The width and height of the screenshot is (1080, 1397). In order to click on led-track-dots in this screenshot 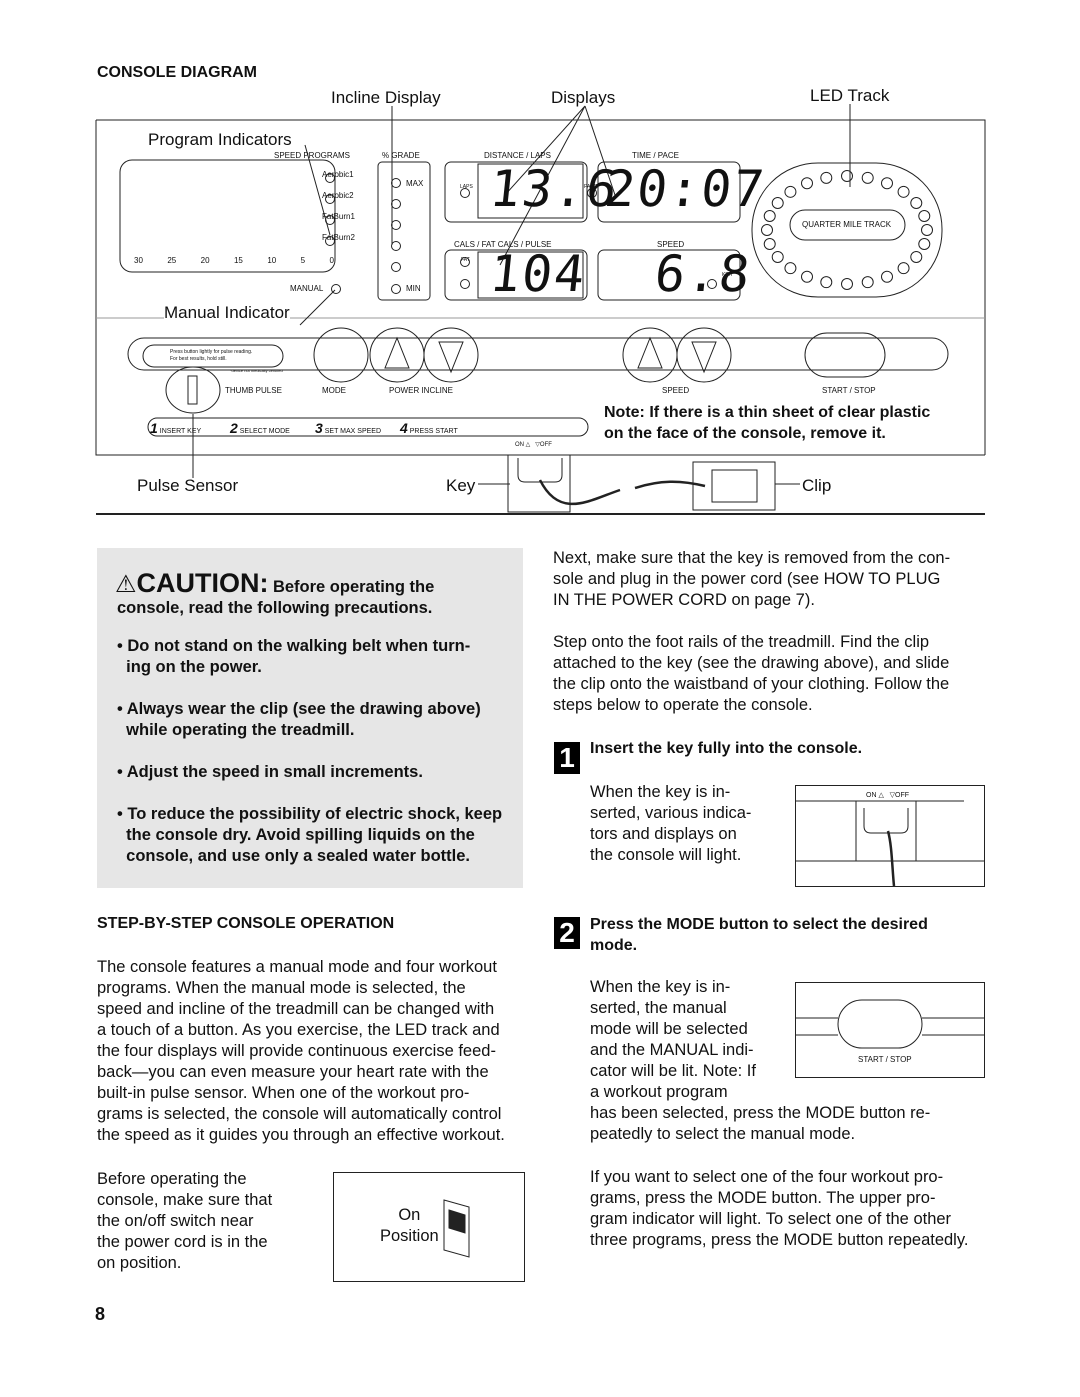, I will do `click(847, 230)`.